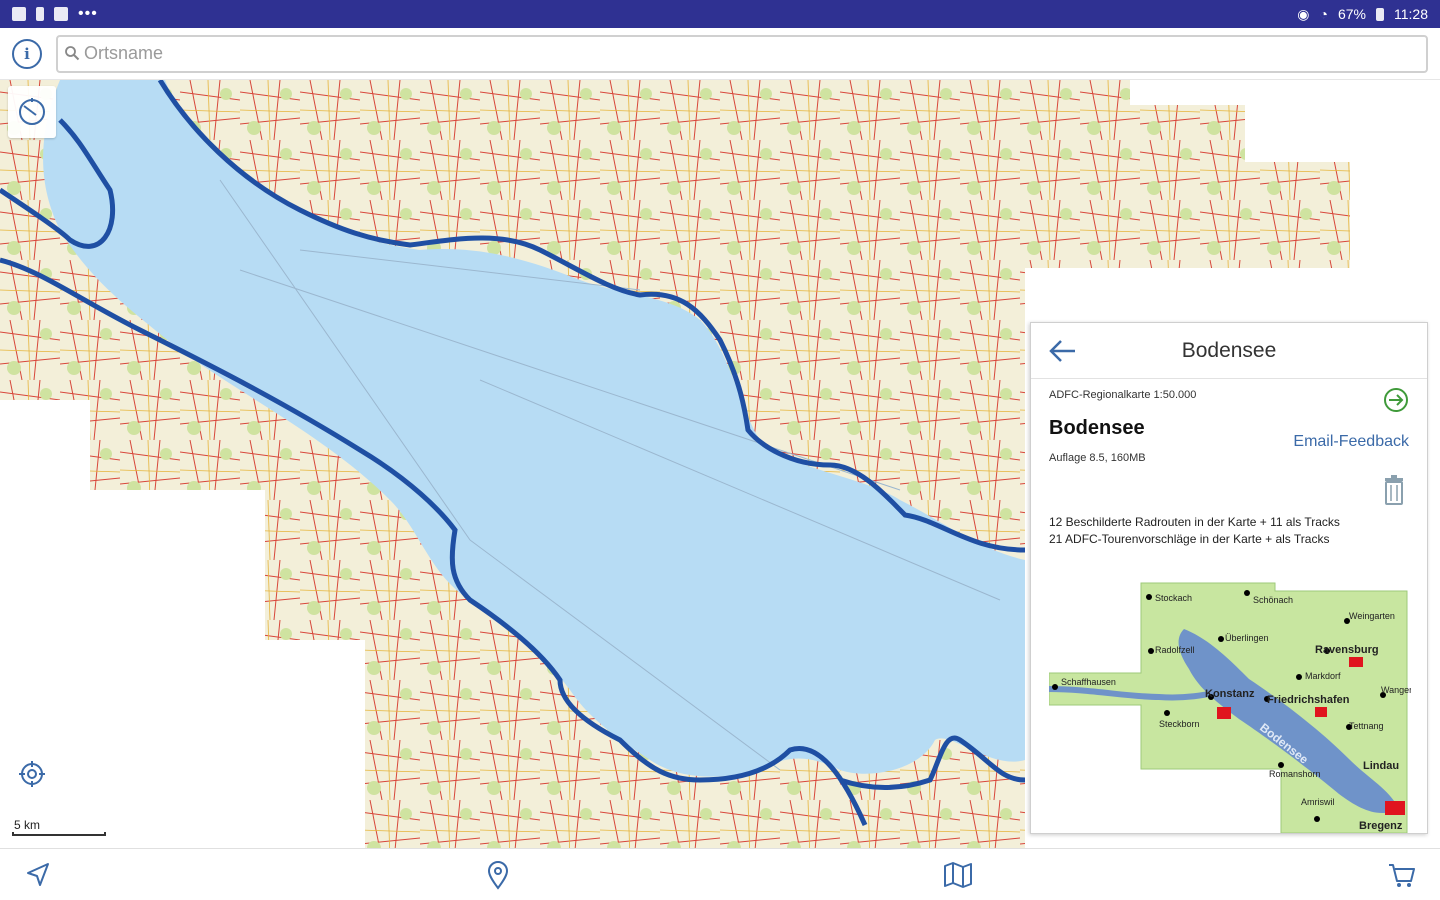 The height and width of the screenshot is (900, 1440). What do you see at coordinates (27, 825) in the screenshot?
I see `scale-label: 5 km` at bounding box center [27, 825].